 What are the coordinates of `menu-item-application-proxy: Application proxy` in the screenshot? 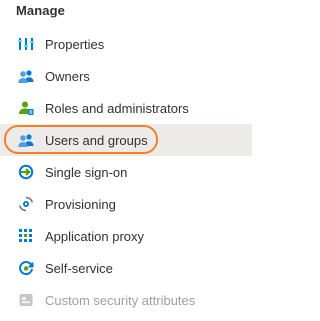 It's located at (126, 236).